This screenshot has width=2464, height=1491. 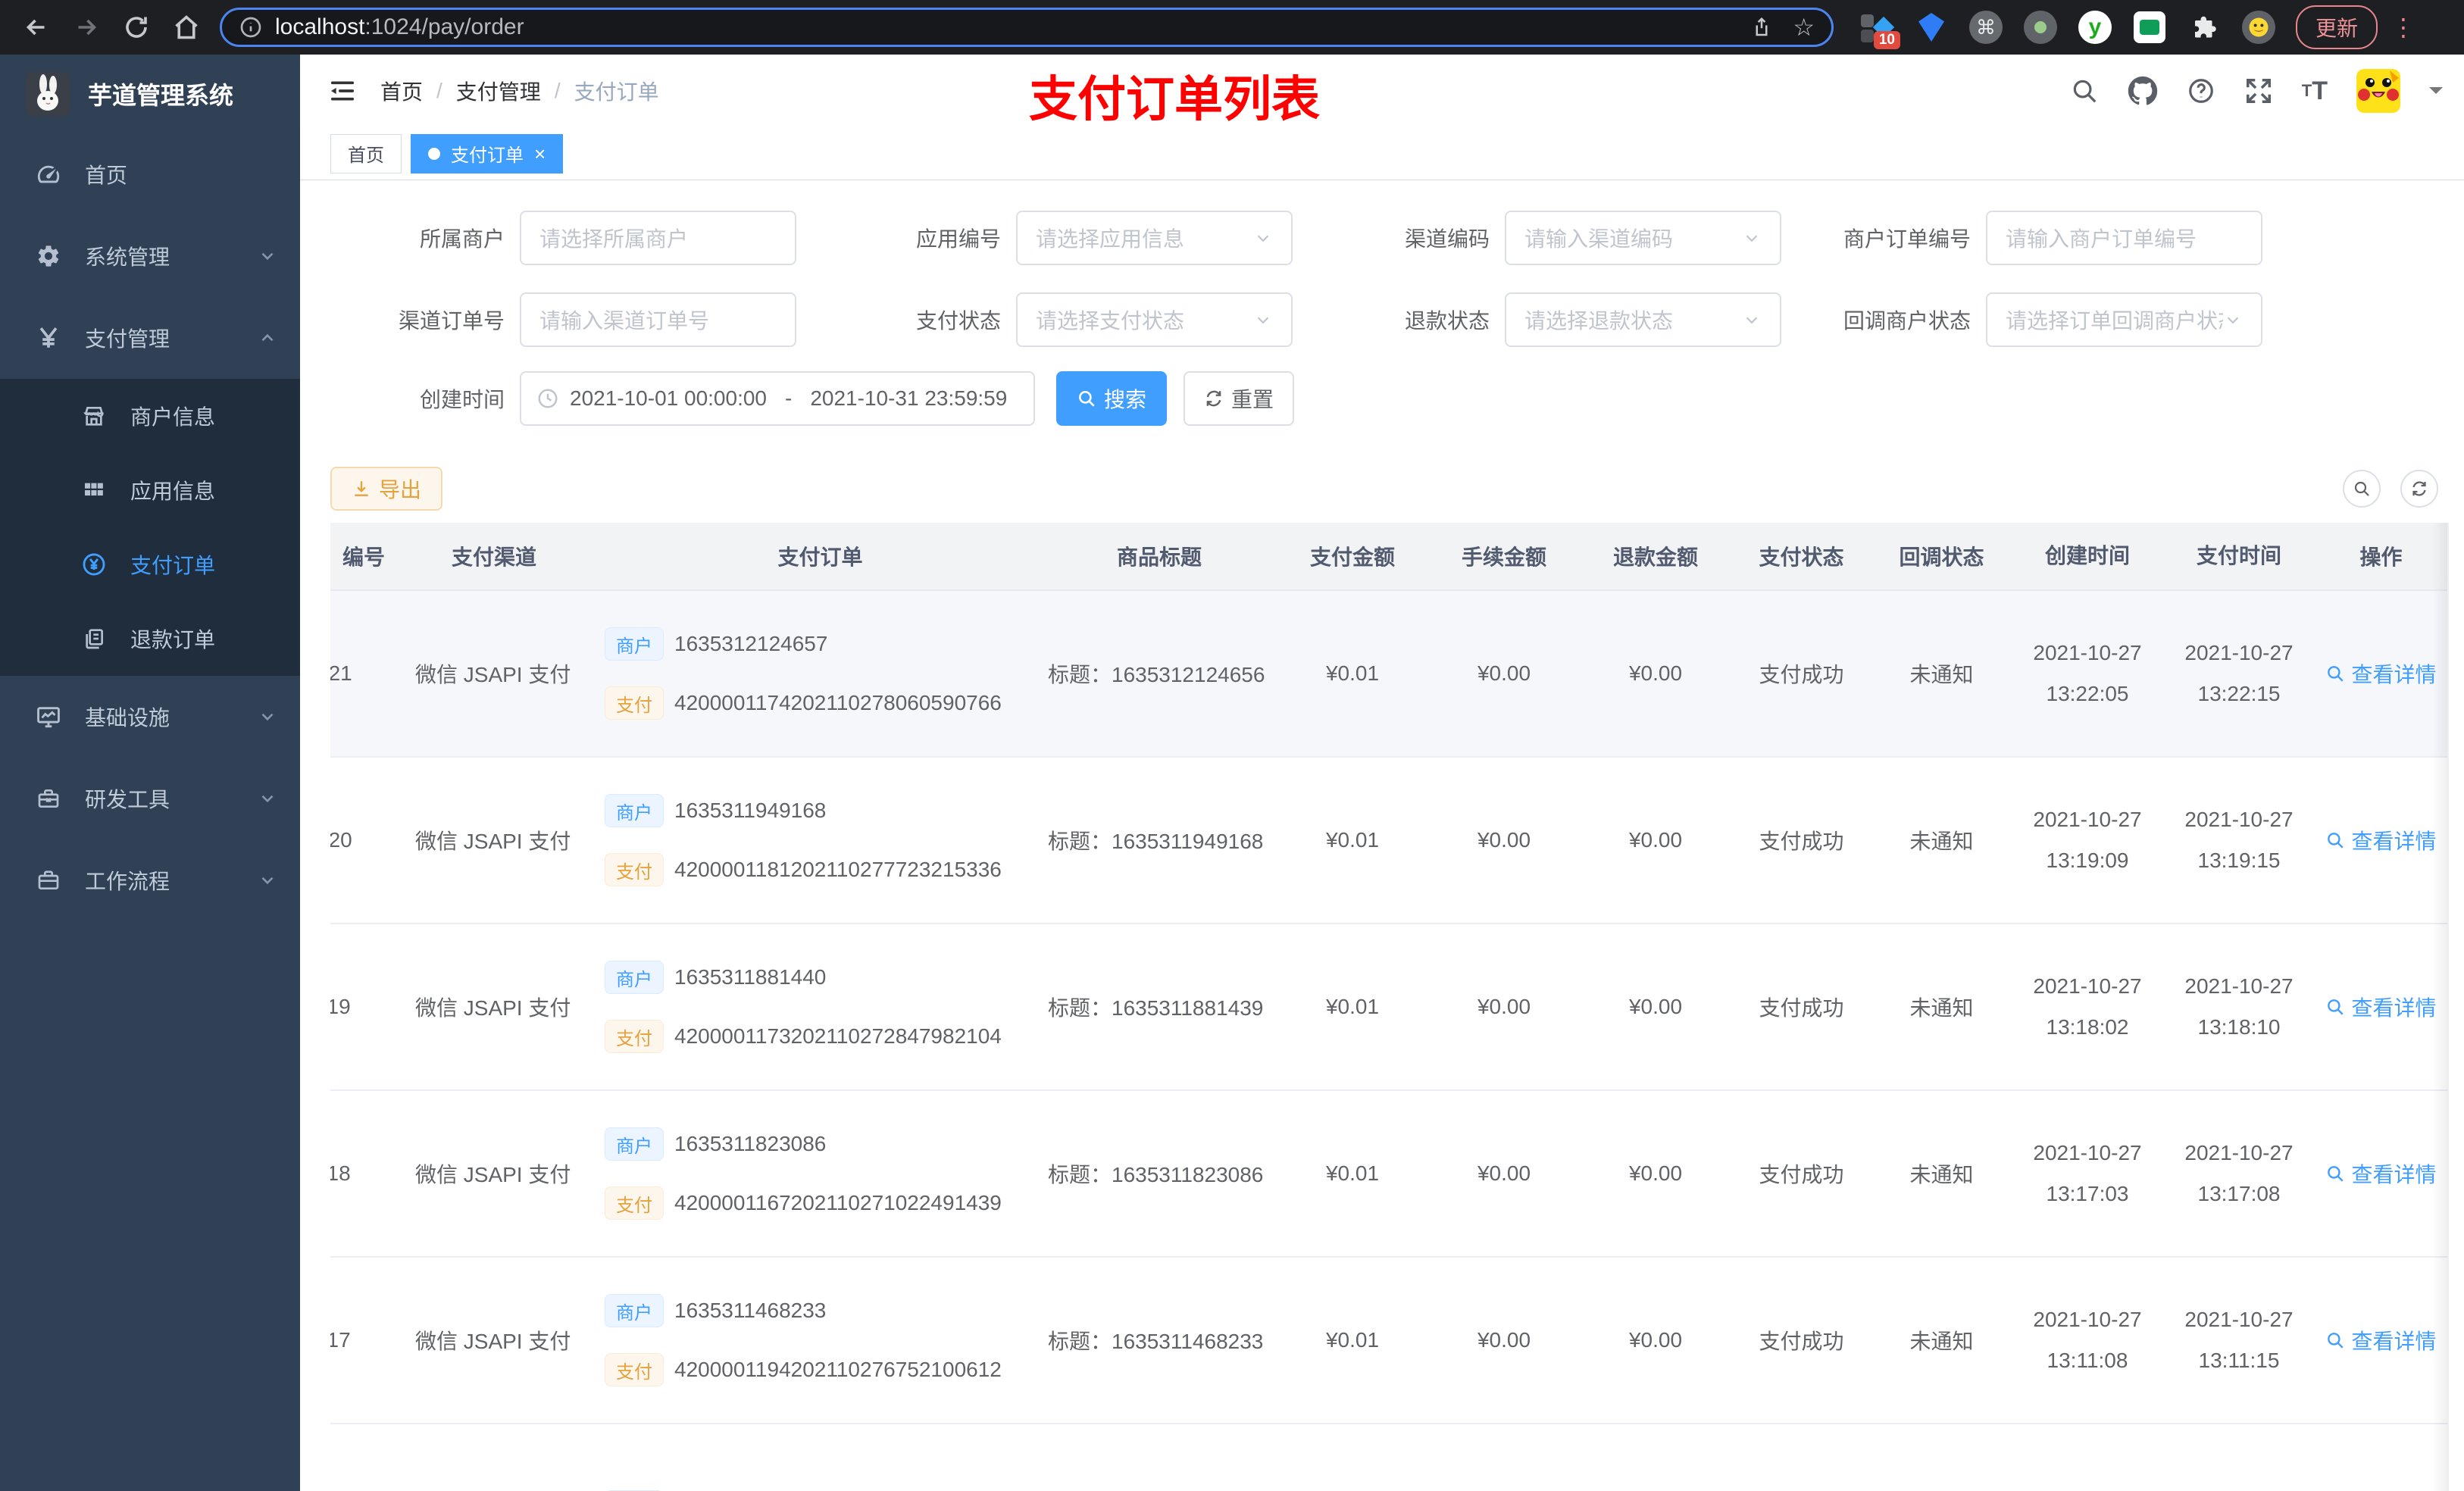 What do you see at coordinates (2124, 319) in the screenshot?
I see `select-回调商户状态: 请选择订单回调商户状态` at bounding box center [2124, 319].